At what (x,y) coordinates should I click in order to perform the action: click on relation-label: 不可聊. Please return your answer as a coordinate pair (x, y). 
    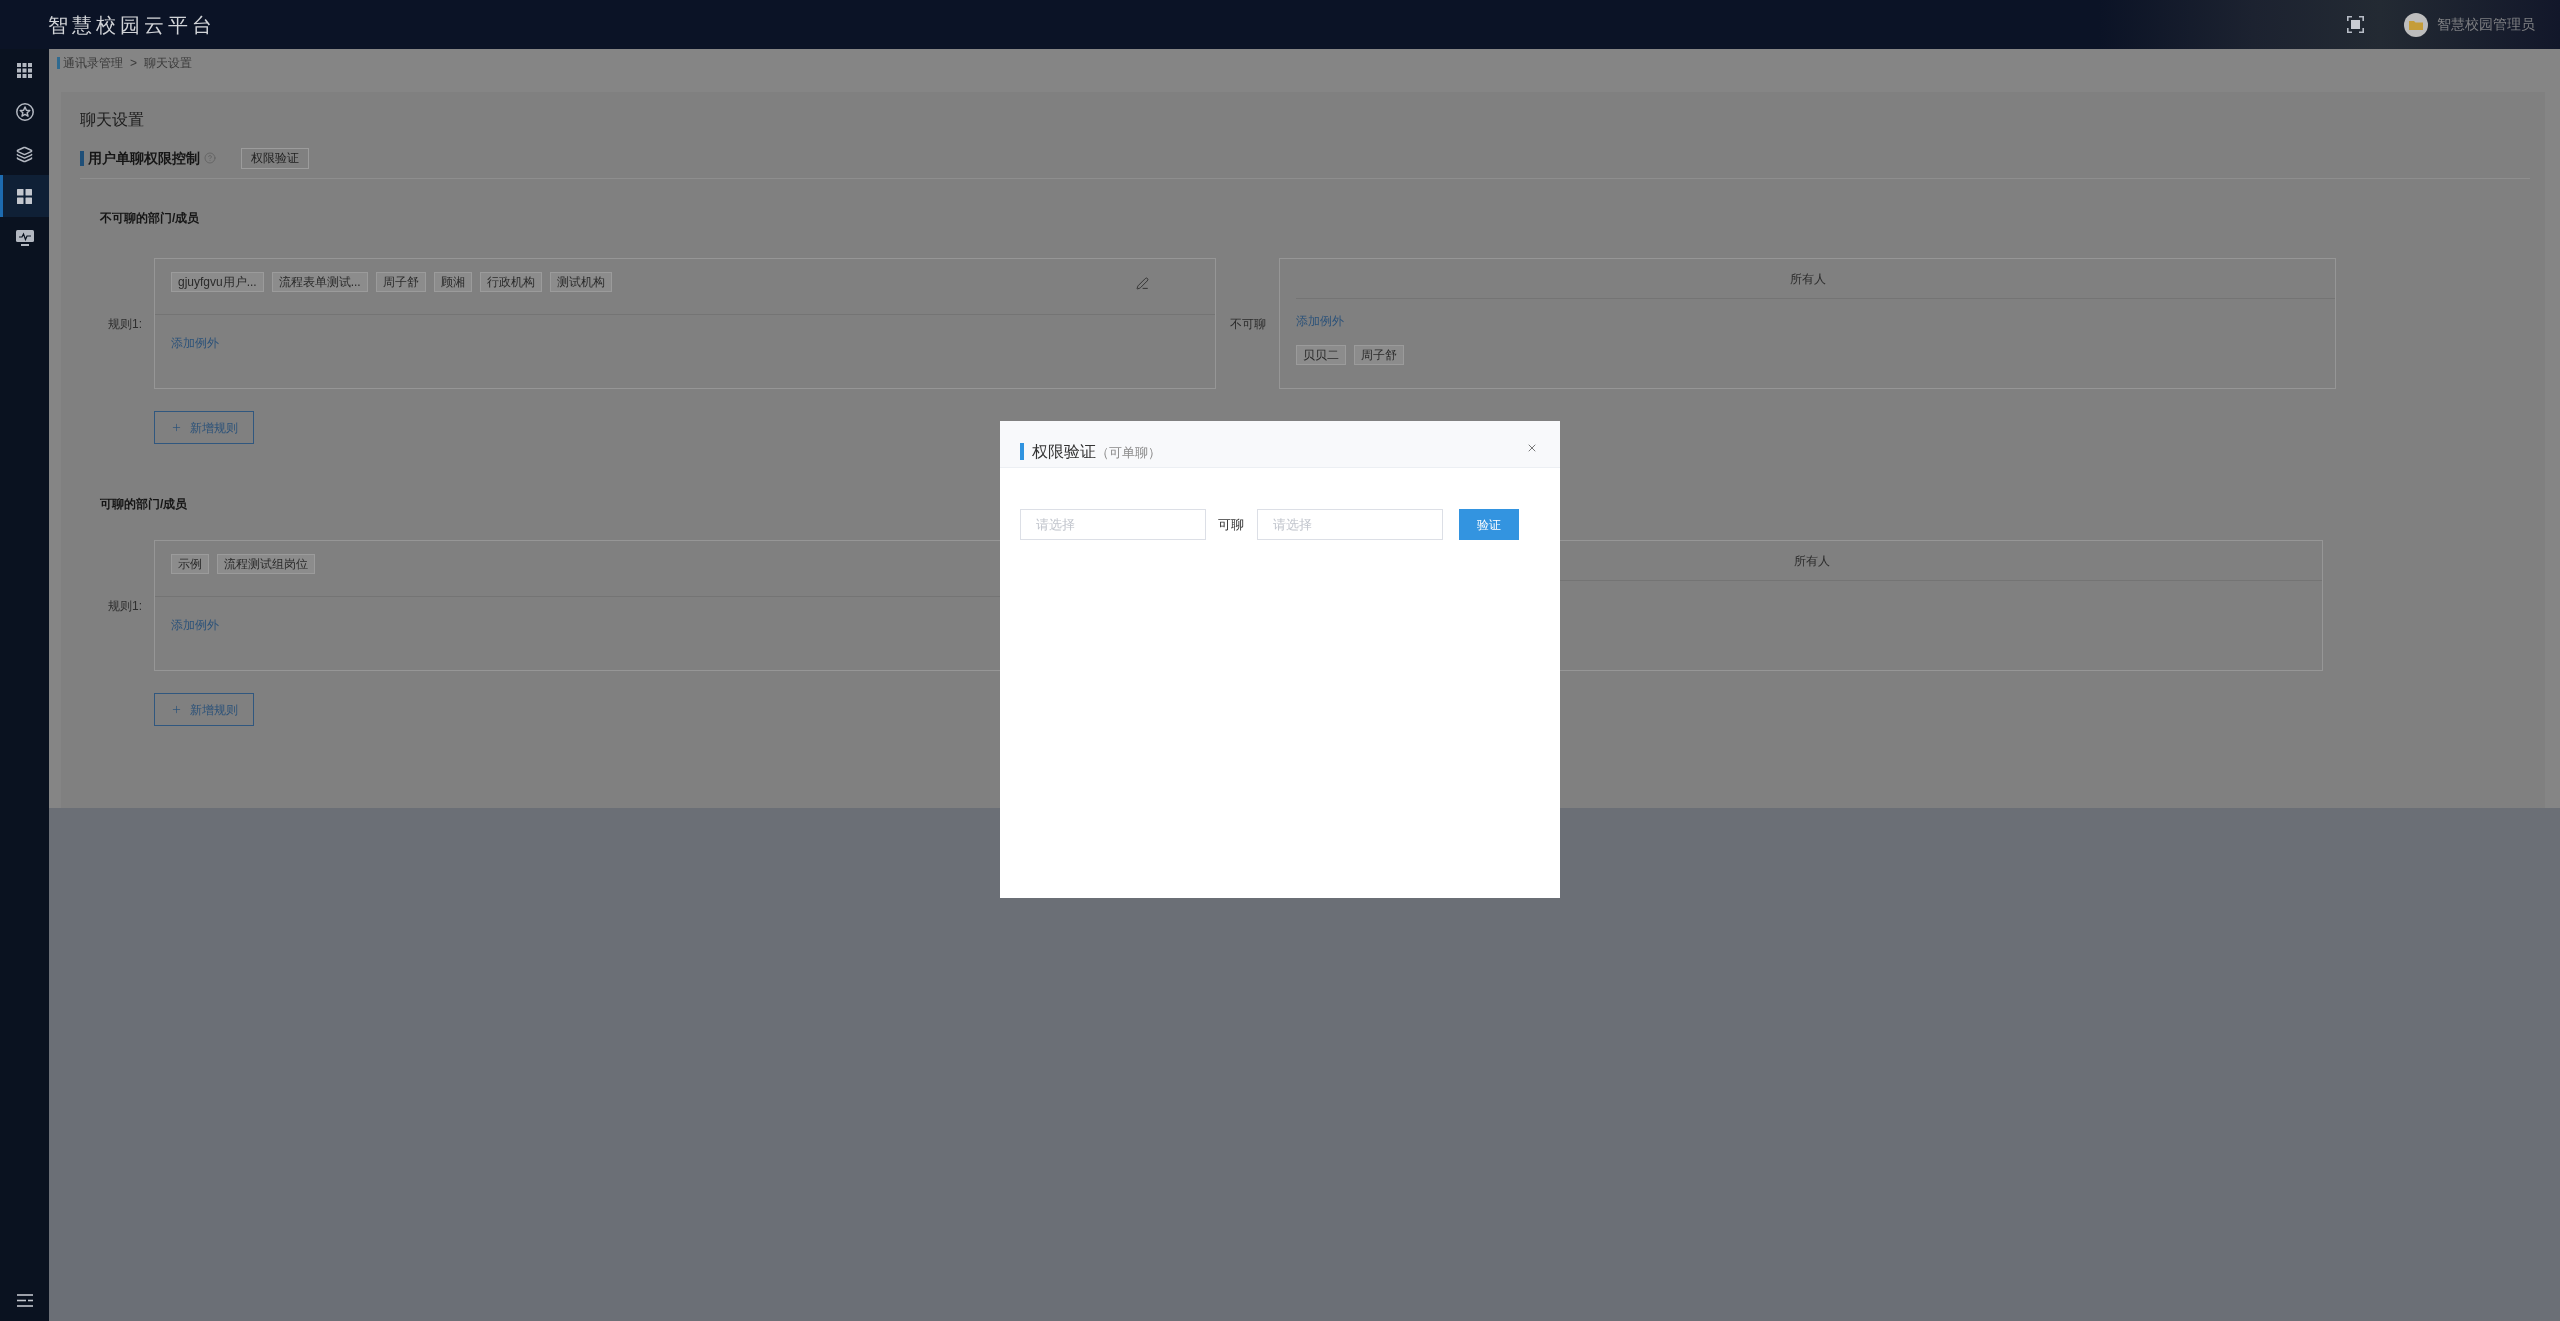
    Looking at the image, I should click on (1247, 324).